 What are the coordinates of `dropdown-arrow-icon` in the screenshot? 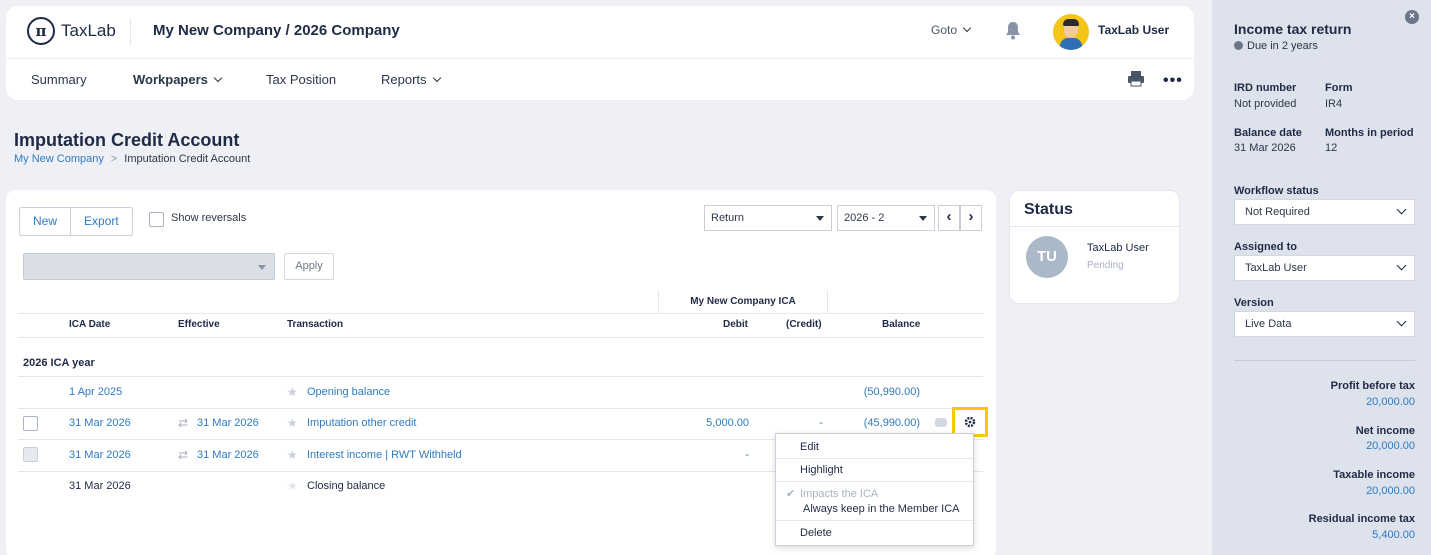 It's located at (923, 218).